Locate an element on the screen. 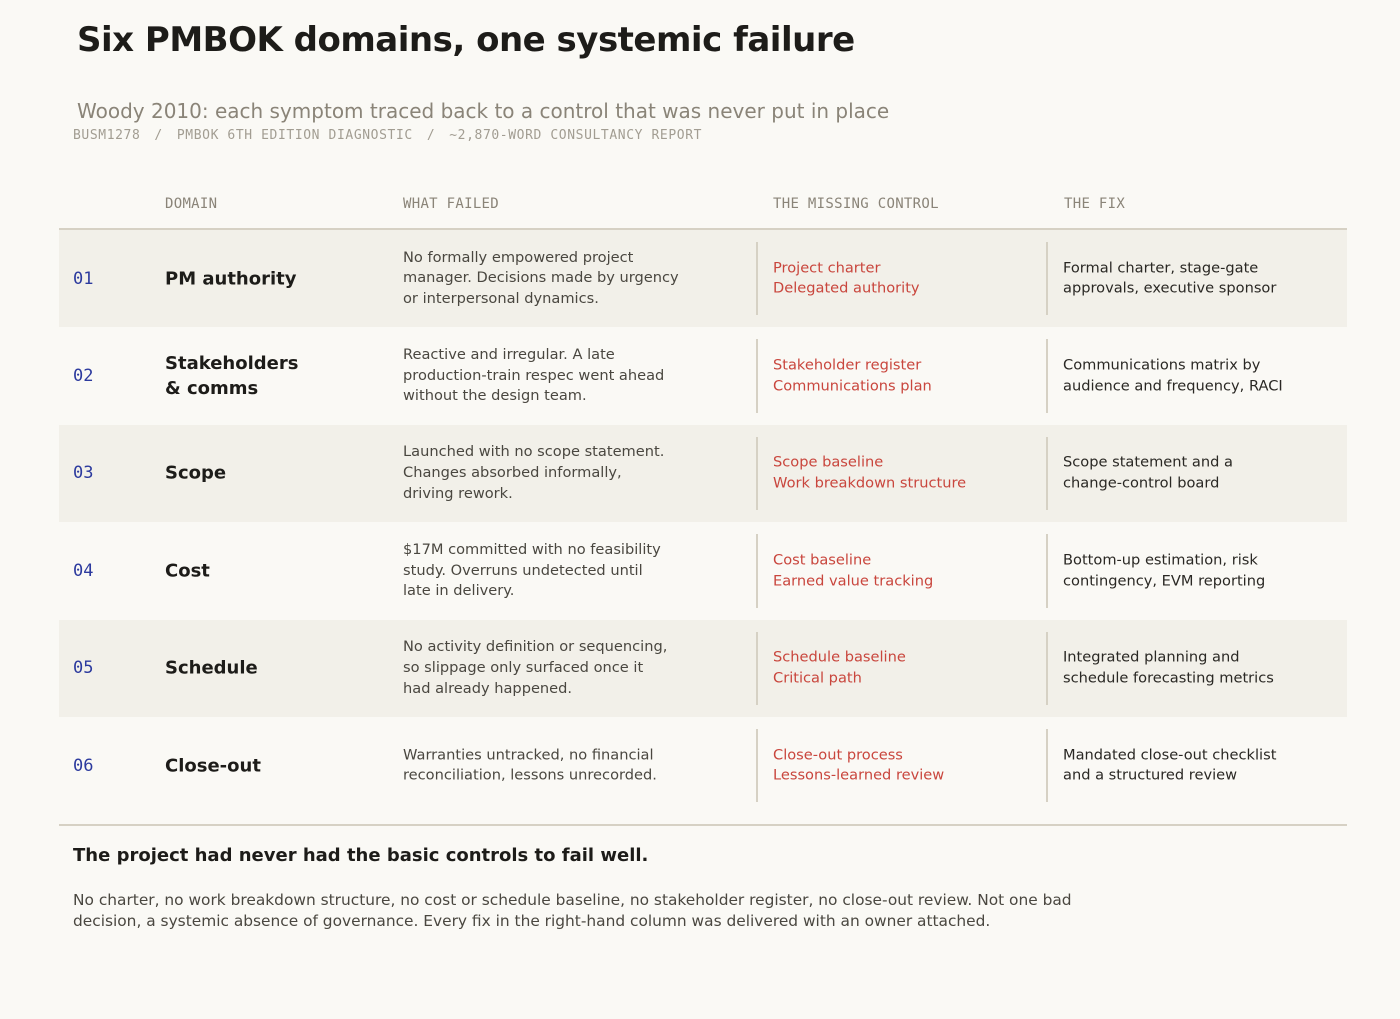 This screenshot has height=1019, width=1400. what-failed-line: had already happened. is located at coordinates (488, 688).